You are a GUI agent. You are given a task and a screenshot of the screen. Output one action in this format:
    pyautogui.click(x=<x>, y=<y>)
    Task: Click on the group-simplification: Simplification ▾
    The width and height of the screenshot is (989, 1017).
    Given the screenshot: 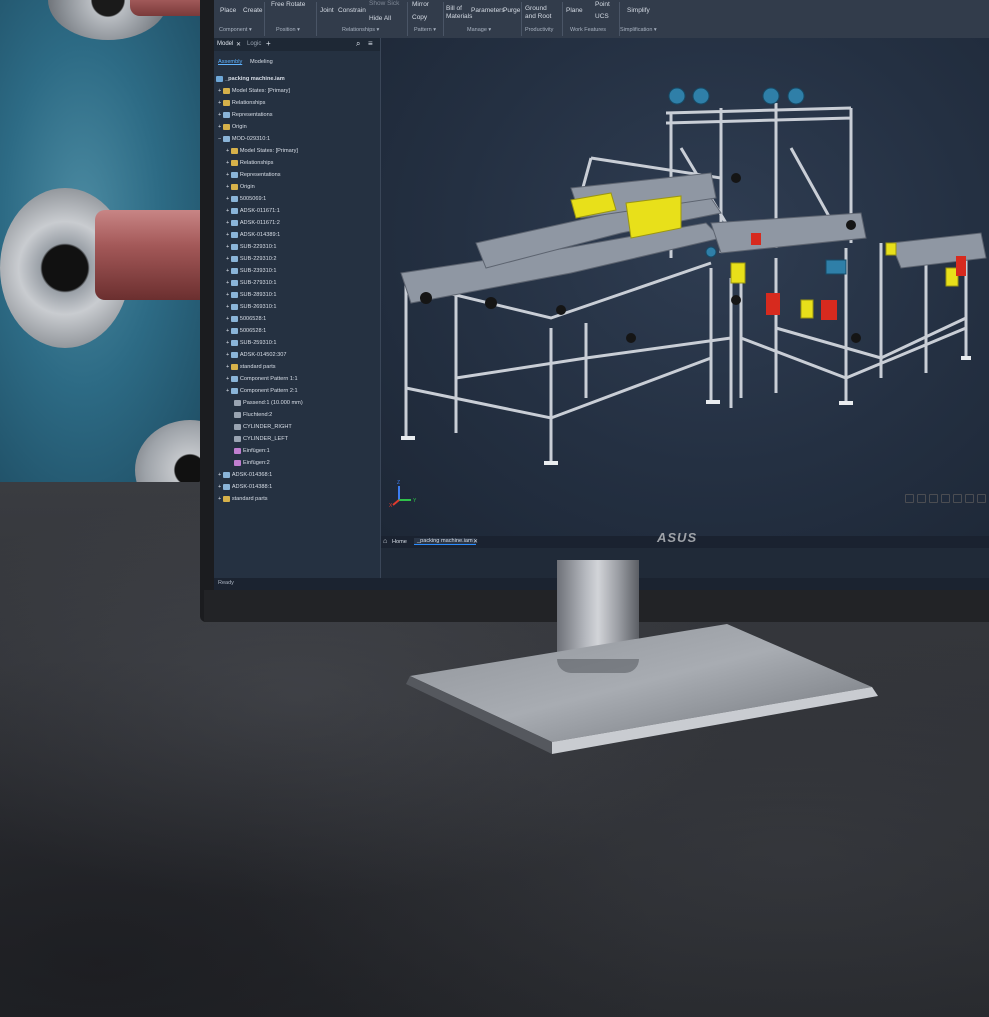 What is the action you would take?
    pyautogui.click(x=638, y=30)
    